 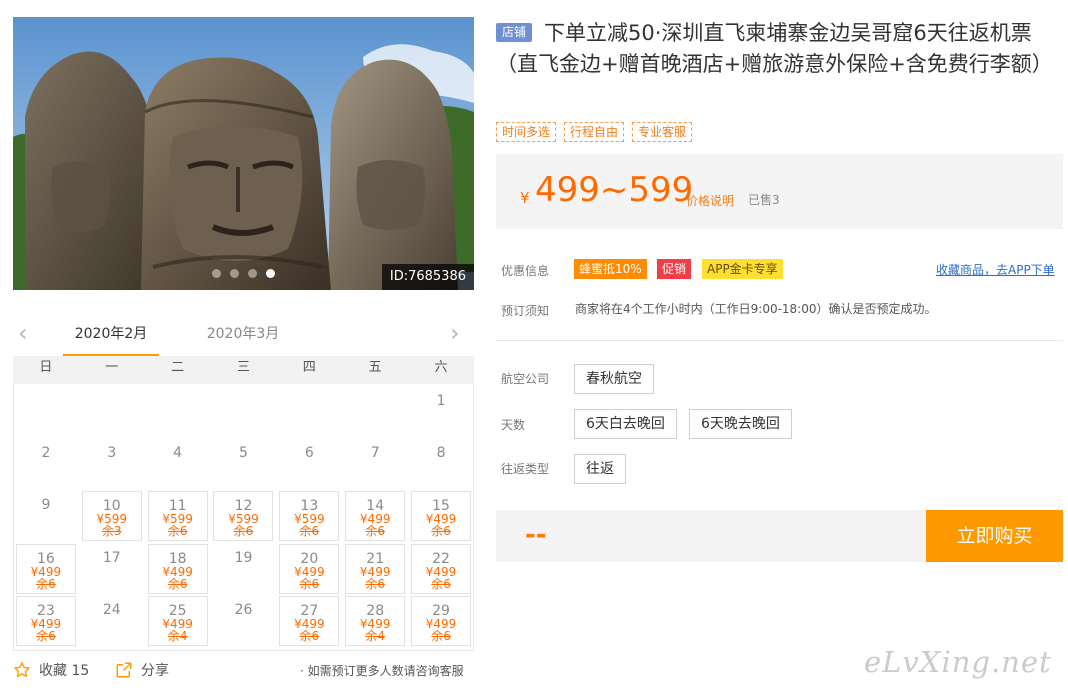 What do you see at coordinates (243, 464) in the screenshot?
I see `calendar-day: 5` at bounding box center [243, 464].